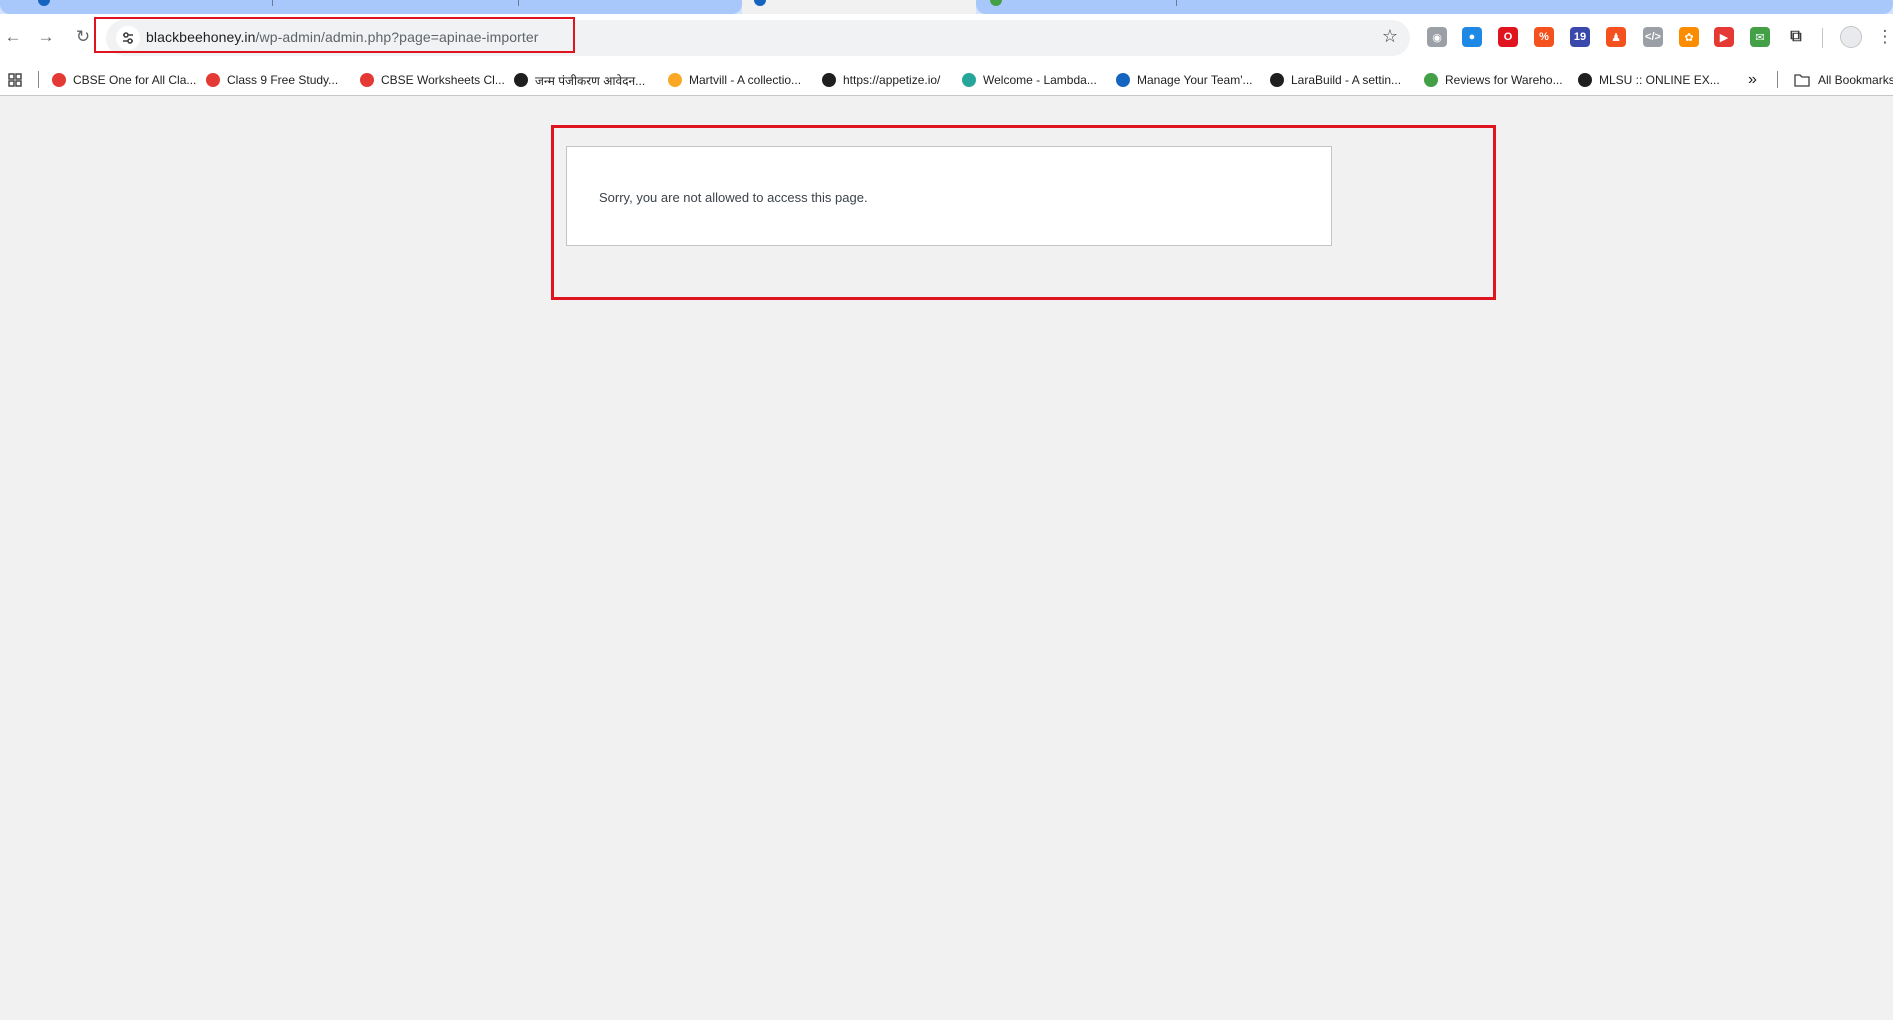  What do you see at coordinates (859, 7) in the screenshot?
I see `tab-active` at bounding box center [859, 7].